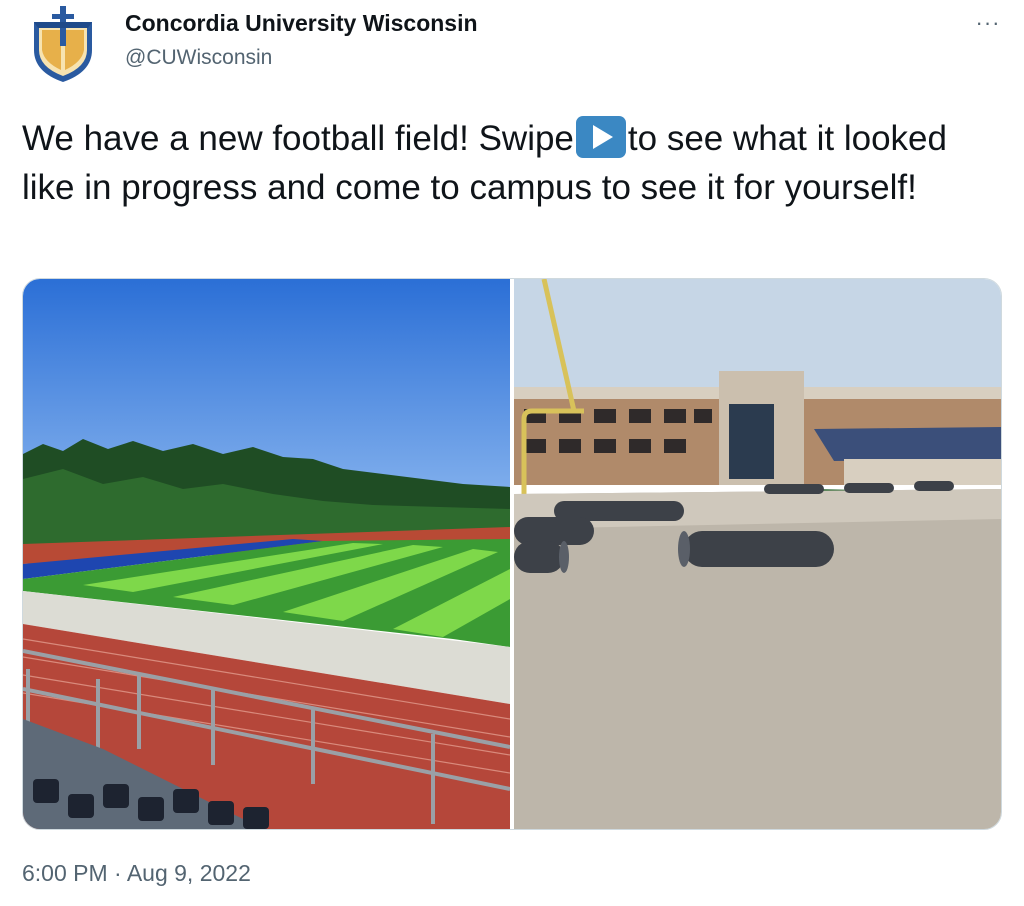 The height and width of the screenshot is (906, 1024). Describe the element at coordinates (301, 23) in the screenshot. I see `author-name: Concordia University Wisconsin` at that location.